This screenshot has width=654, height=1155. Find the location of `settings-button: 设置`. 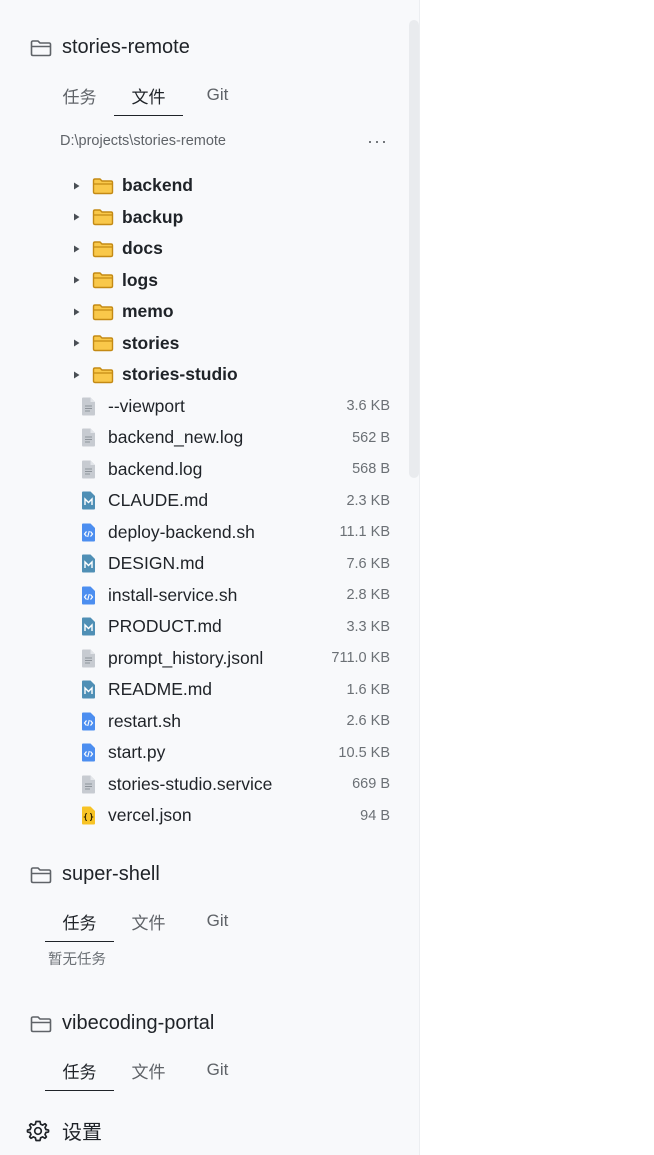

settings-button: 设置 is located at coordinates (64, 1130).